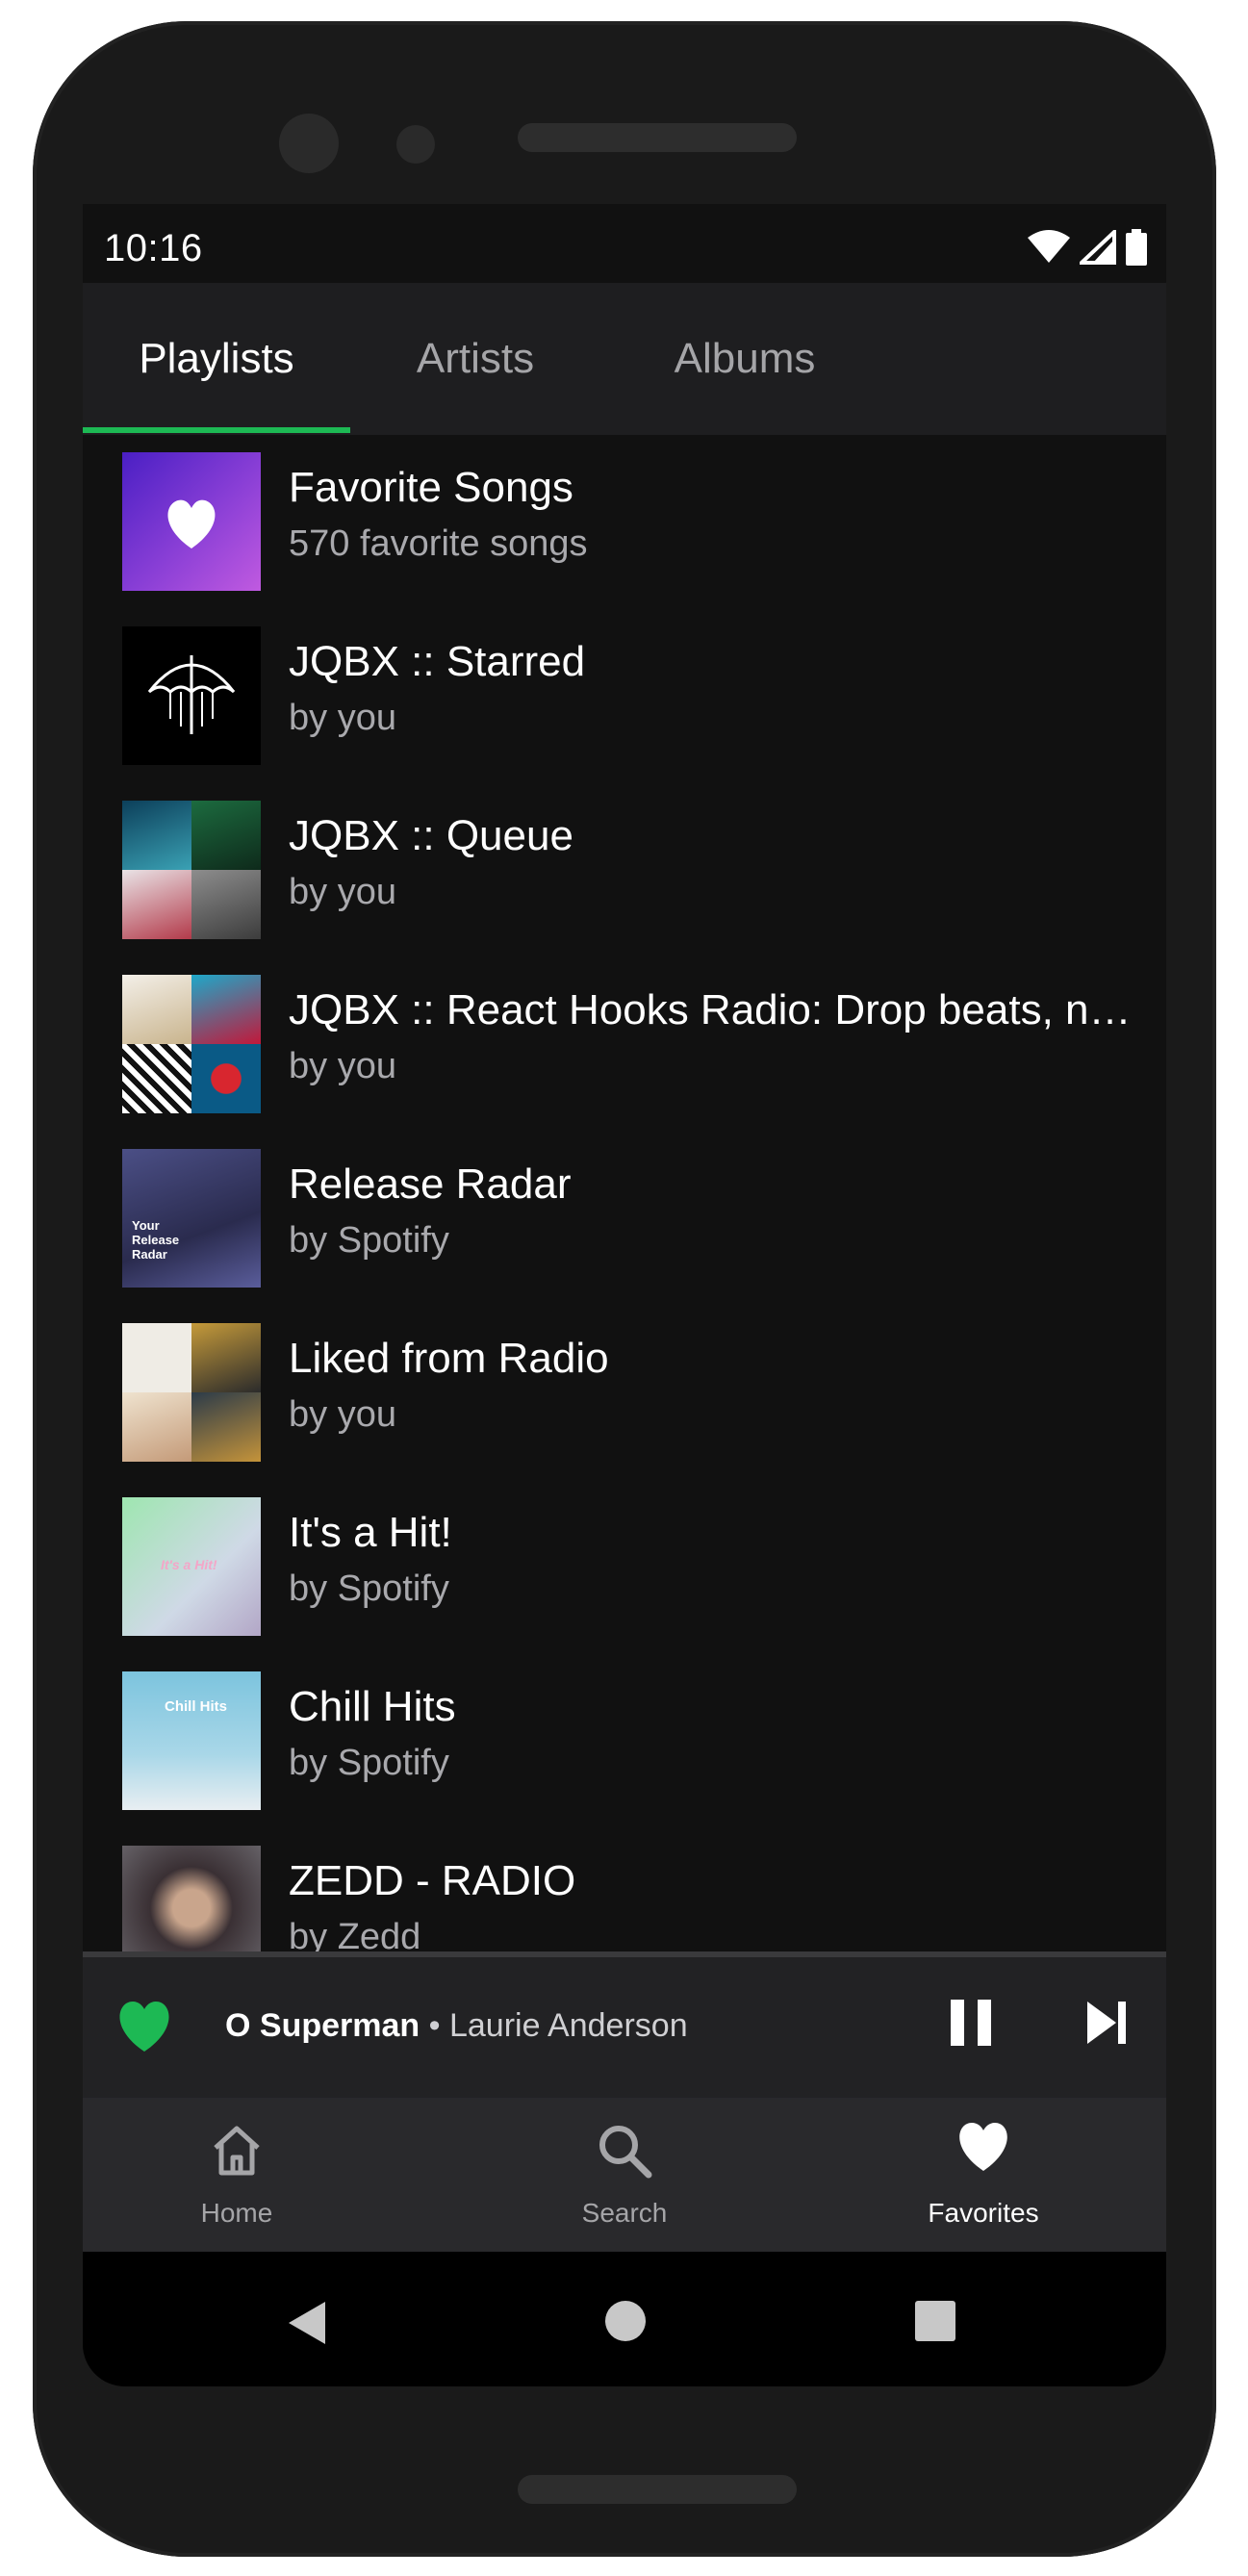  What do you see at coordinates (437, 661) in the screenshot?
I see `playlist-title: JQBX :: Starred` at bounding box center [437, 661].